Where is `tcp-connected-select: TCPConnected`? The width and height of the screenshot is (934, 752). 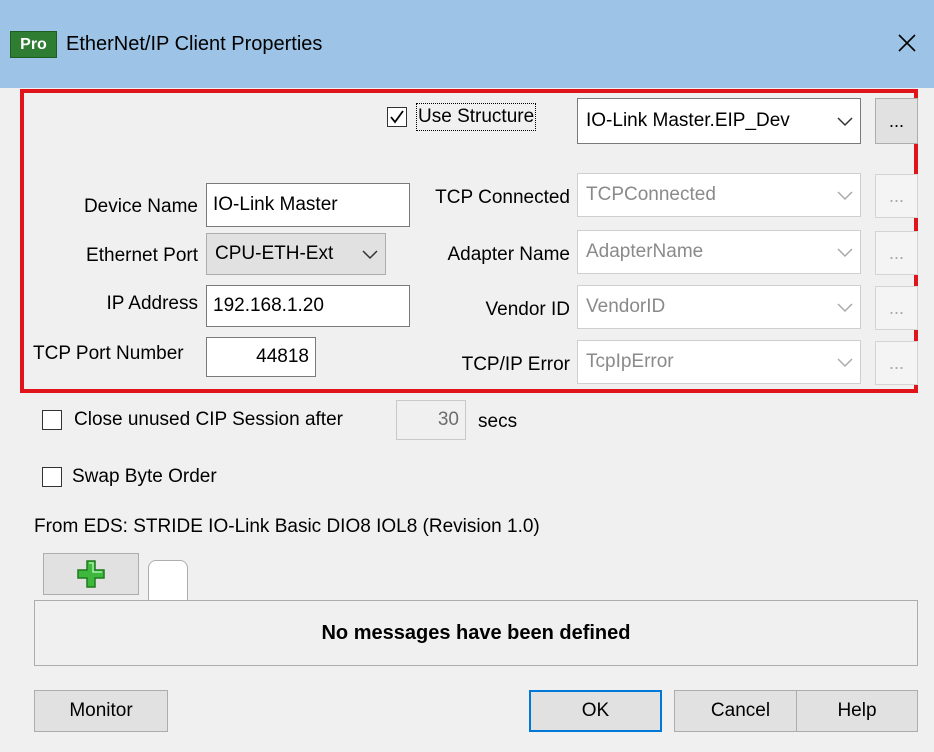
tcp-connected-select: TCPConnected is located at coordinates (719, 195).